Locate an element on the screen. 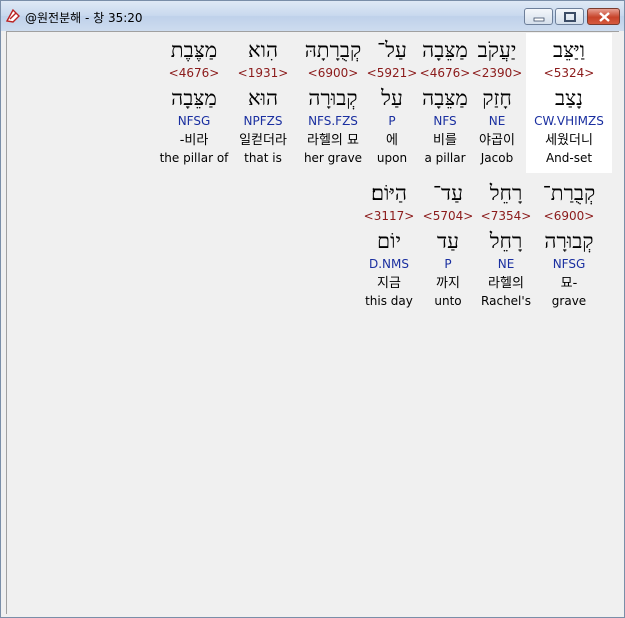 The width and height of the screenshot is (625, 618). english-gloss: this day is located at coordinates (389, 301).